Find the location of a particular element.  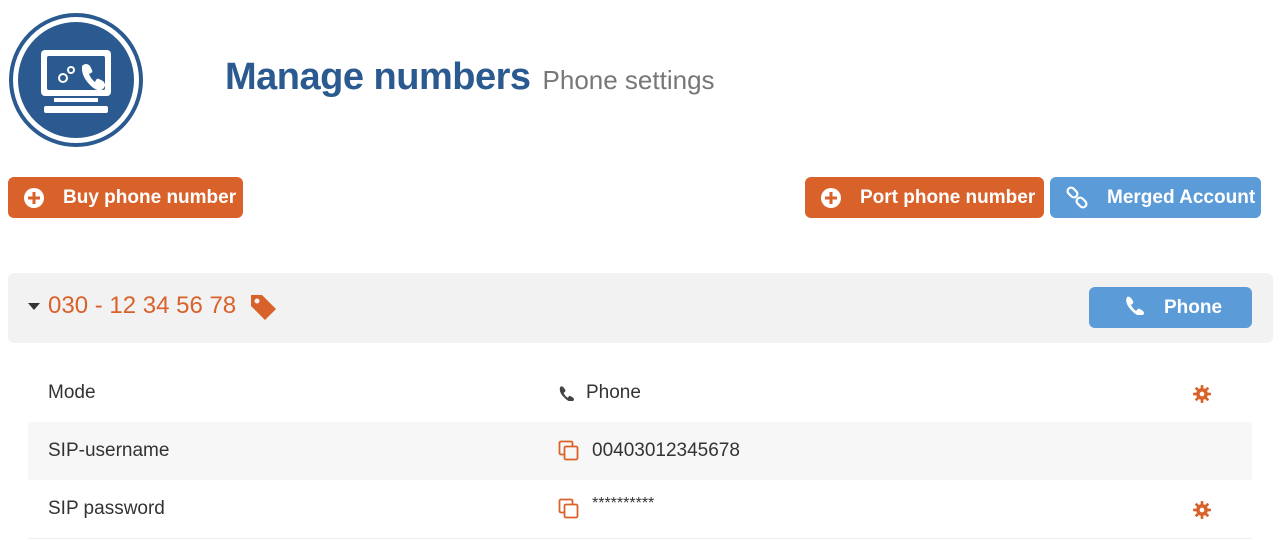

phone-mode-label: Phone is located at coordinates (1193, 307).